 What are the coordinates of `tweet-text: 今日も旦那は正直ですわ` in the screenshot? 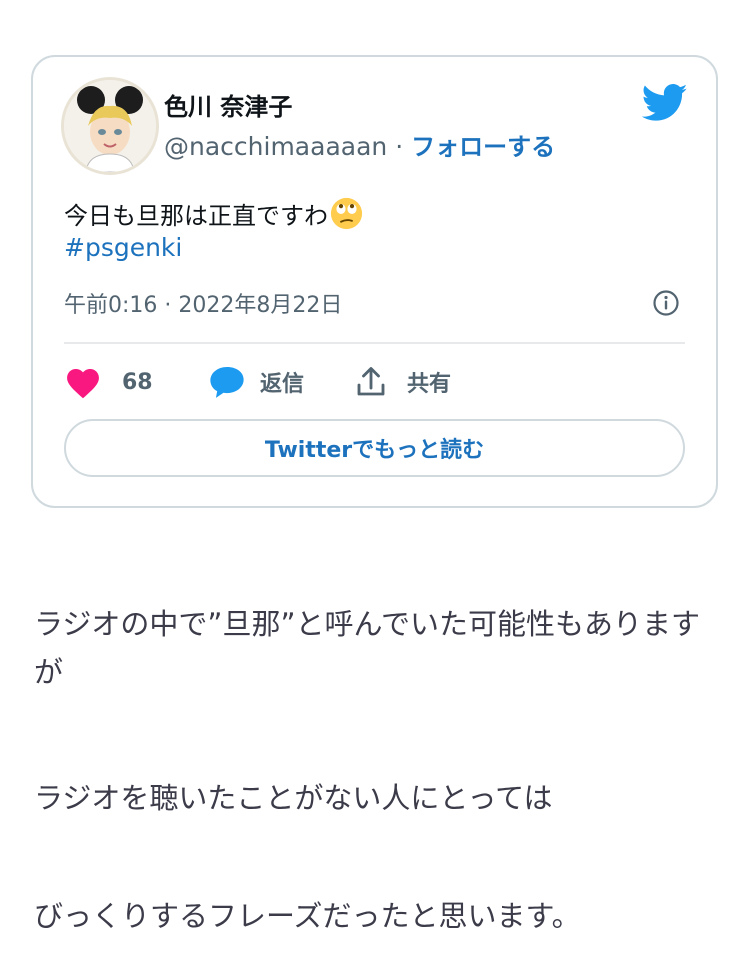 It's located at (213, 215).